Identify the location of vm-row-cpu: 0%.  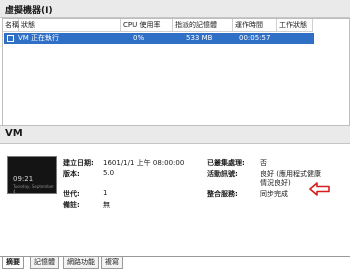
(139, 38).